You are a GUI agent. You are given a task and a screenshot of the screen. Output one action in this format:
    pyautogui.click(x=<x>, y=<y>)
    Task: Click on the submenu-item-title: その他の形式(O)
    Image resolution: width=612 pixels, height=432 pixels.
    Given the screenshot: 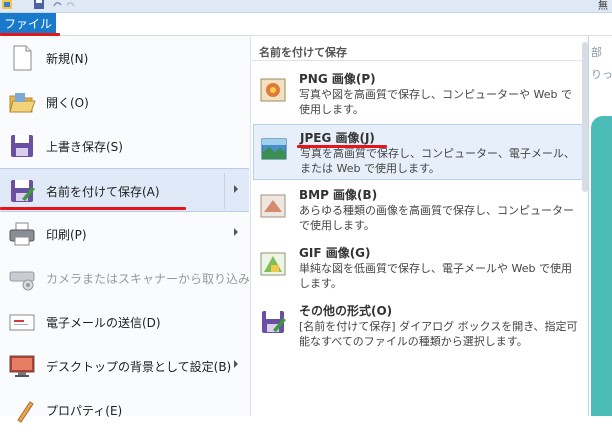 What is the action you would take?
    pyautogui.click(x=346, y=311)
    